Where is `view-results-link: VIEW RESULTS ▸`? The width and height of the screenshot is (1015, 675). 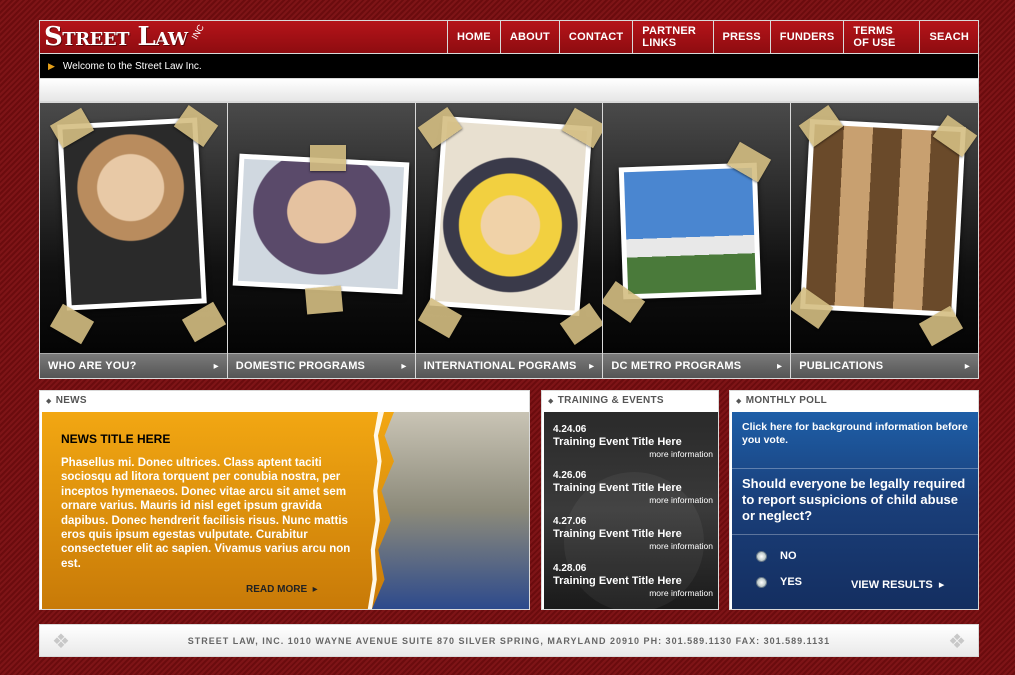 view-results-link: VIEW RESULTS ▸ is located at coordinates (897, 584).